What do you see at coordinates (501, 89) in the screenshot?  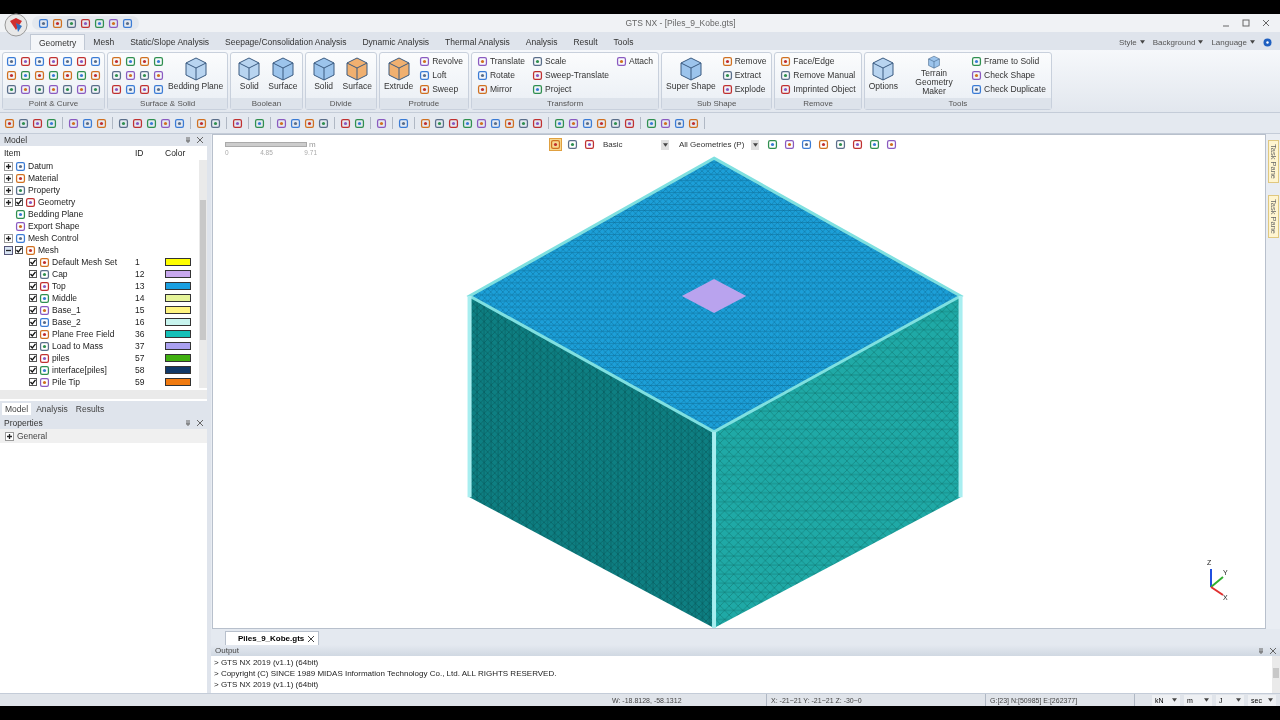 I see `ribbon-small-button: Mirror` at bounding box center [501, 89].